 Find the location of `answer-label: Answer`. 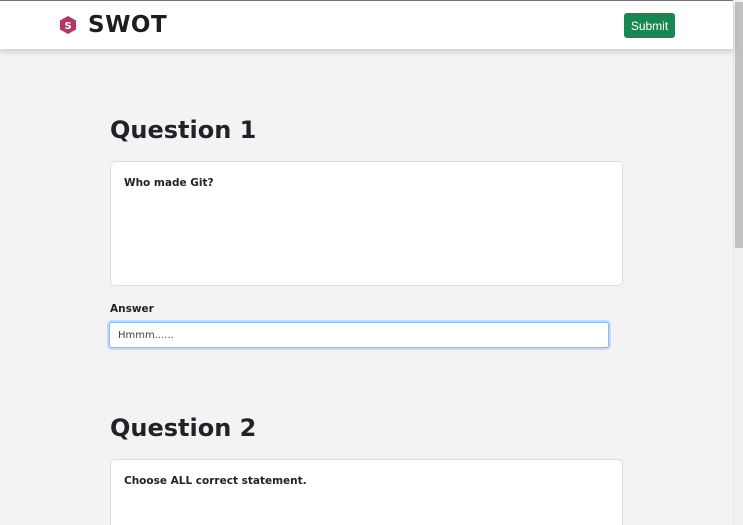

answer-label: Answer is located at coordinates (132, 309).